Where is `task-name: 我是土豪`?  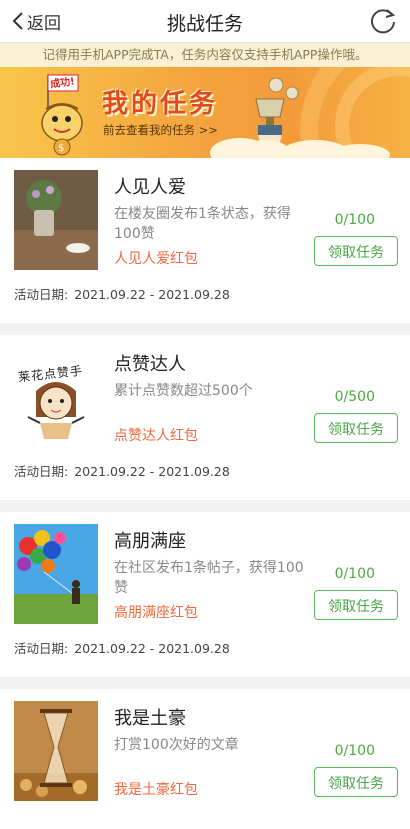 task-name: 我是土豪 is located at coordinates (150, 718).